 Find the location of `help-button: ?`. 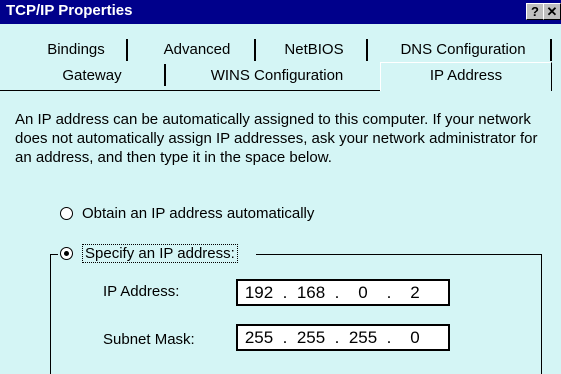

help-button: ? is located at coordinates (535, 11).